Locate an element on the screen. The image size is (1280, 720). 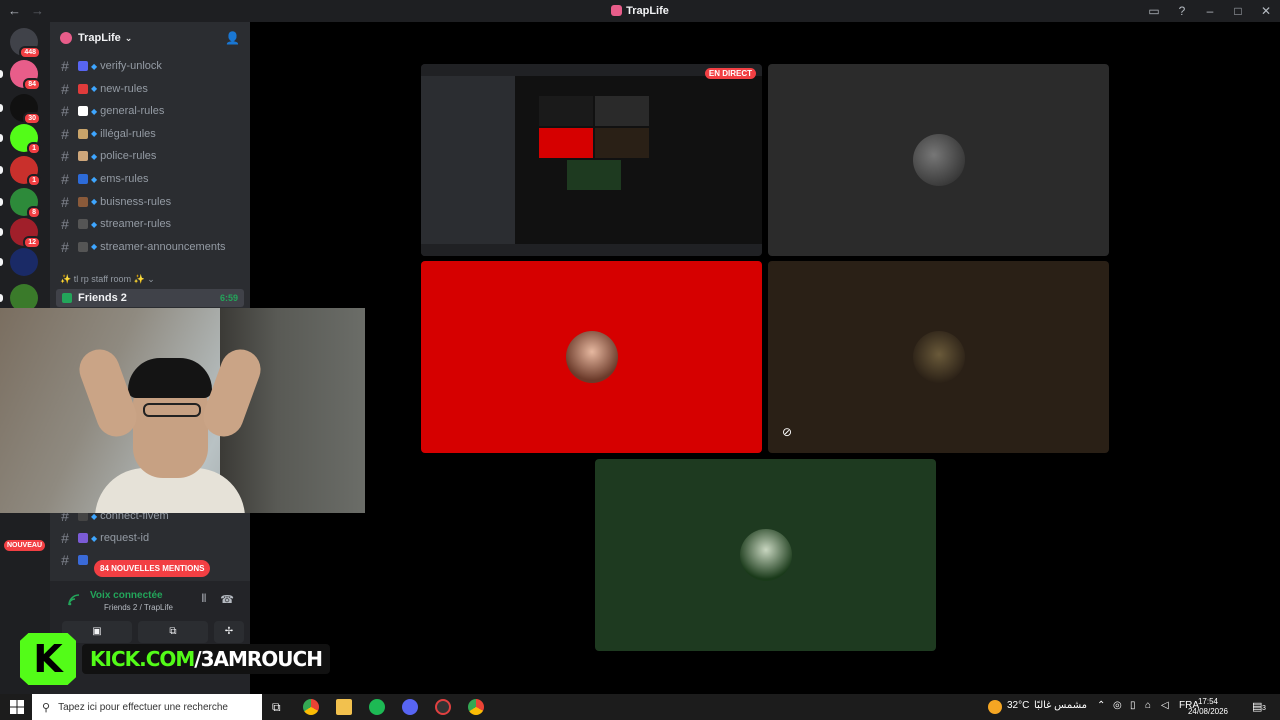
help-icon: ? is located at coordinates (1182, 11).